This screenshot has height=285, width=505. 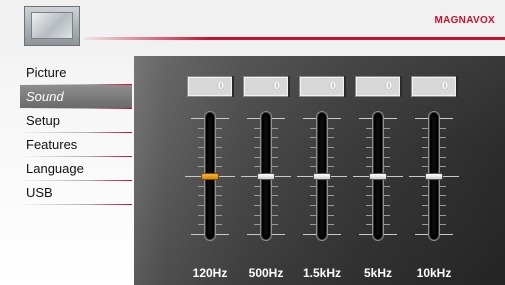 What do you see at coordinates (464, 20) in the screenshot?
I see `brand-logo: MAGNAVOX` at bounding box center [464, 20].